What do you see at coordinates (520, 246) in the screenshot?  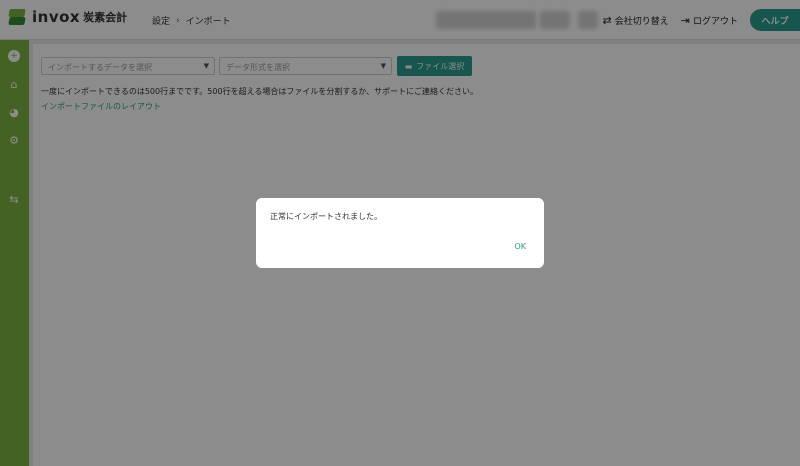 I see `ok-button: OK` at bounding box center [520, 246].